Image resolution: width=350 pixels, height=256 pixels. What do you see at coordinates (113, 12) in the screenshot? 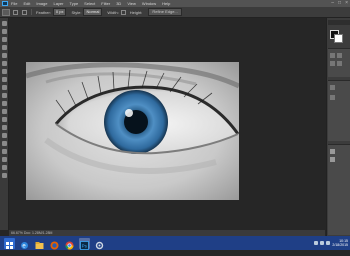
I see `width-label: Width:` at bounding box center [113, 12].